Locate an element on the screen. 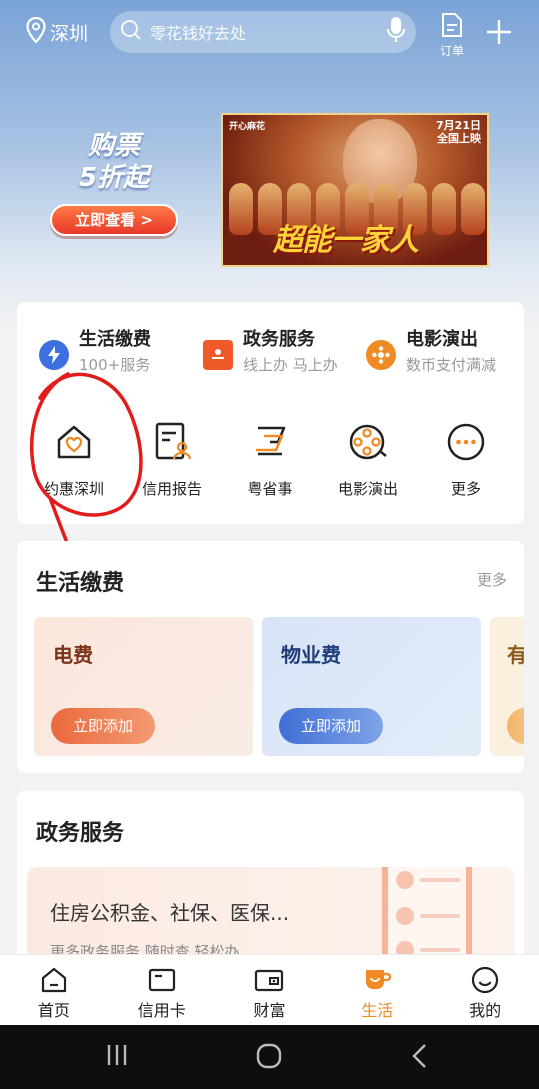 This screenshot has width=539, height=1089. grid-item-credit-report: 信用报告 is located at coordinates (172, 459).